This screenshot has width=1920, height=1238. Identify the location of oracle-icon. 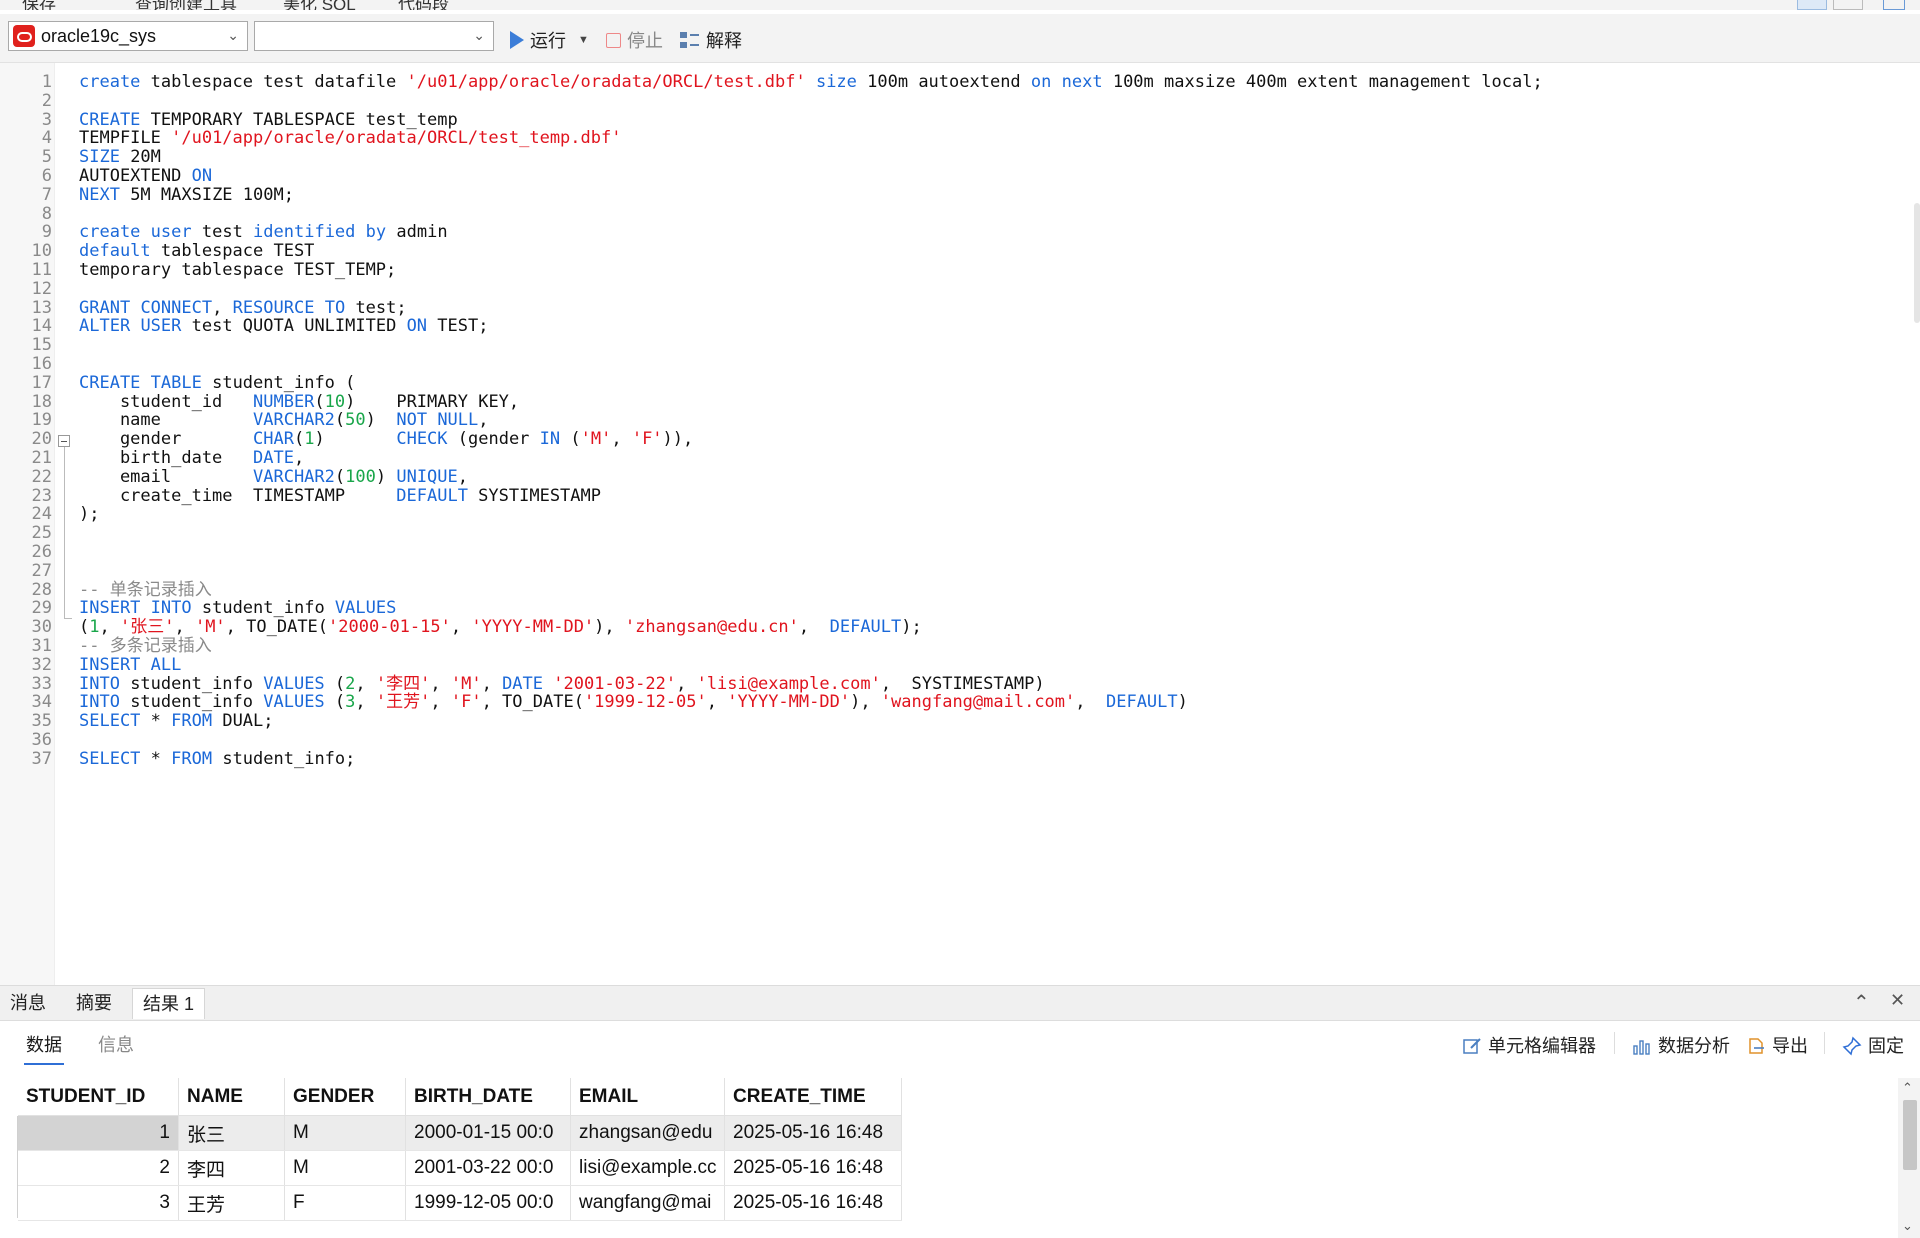
(24, 36).